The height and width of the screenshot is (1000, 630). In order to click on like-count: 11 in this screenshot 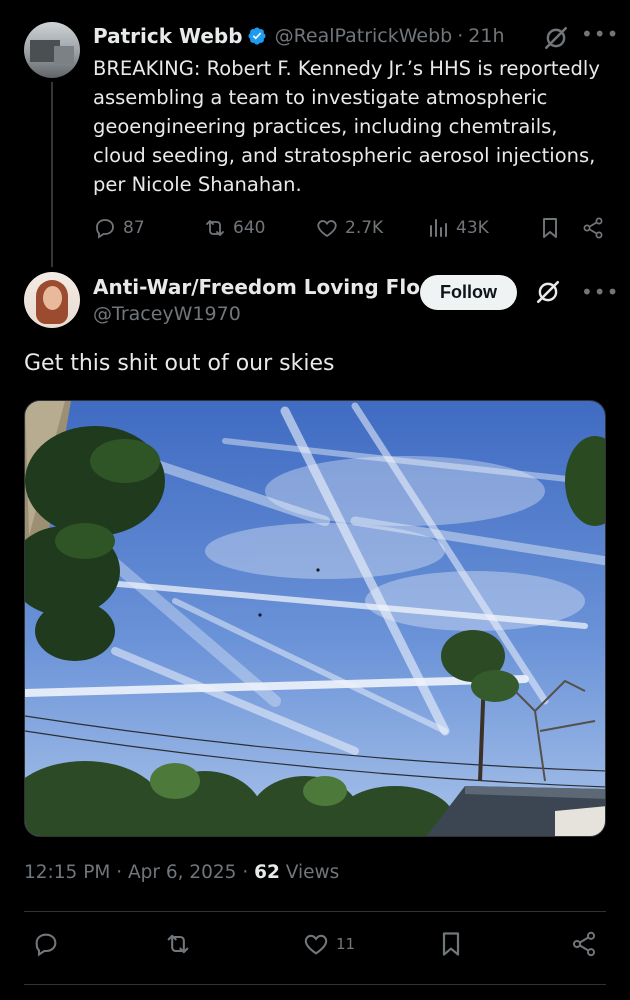, I will do `click(346, 944)`.